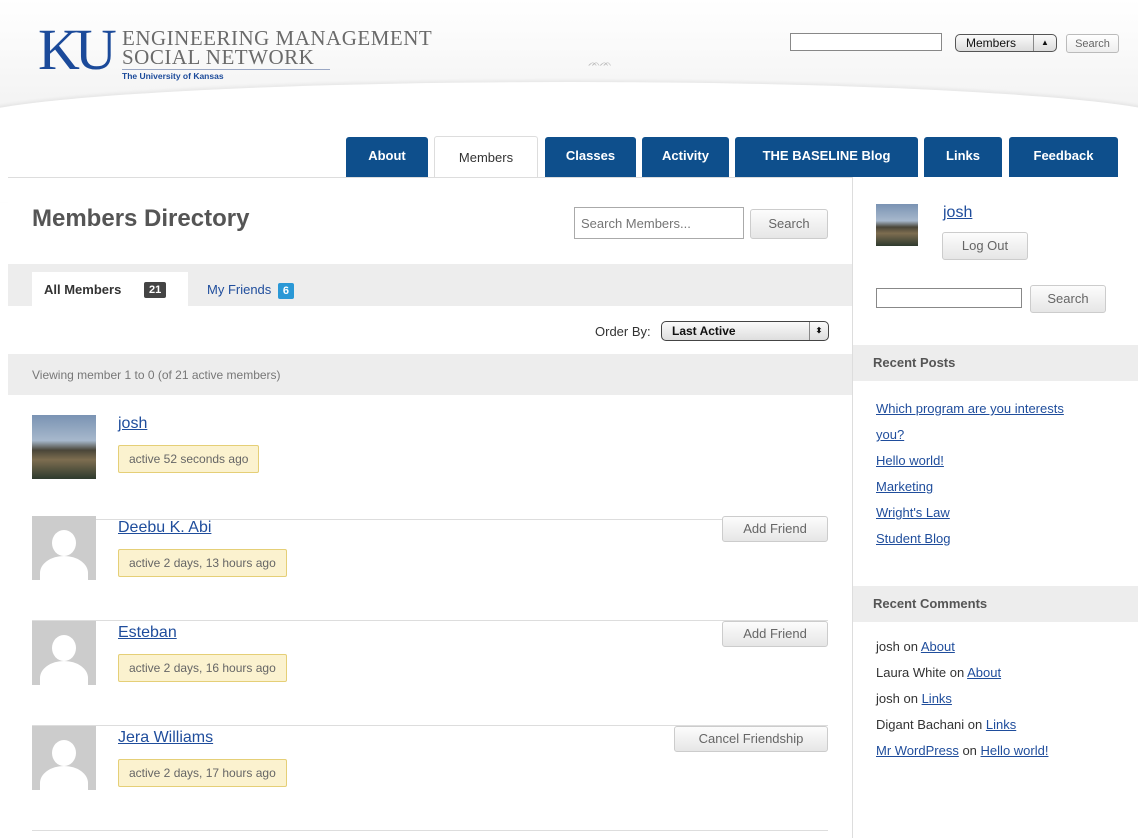  Describe the element at coordinates (1015, 750) in the screenshot. I see `comment-target-link: Hello world!` at that location.